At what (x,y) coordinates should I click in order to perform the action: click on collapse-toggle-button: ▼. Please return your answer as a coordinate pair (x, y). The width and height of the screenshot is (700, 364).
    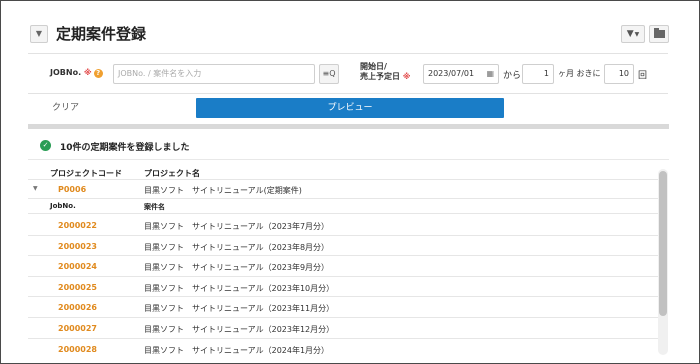
    Looking at the image, I should click on (39, 34).